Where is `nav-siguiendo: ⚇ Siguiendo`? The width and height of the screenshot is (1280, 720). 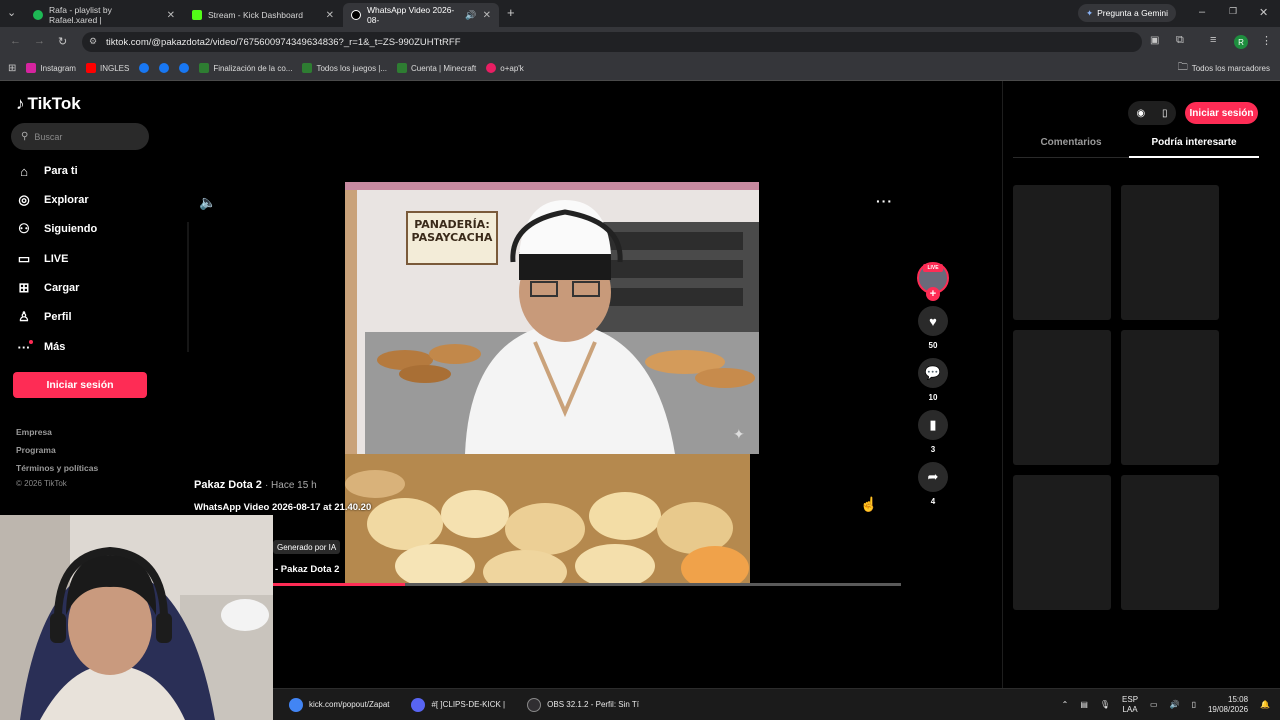 nav-siguiendo: ⚇ Siguiendo is located at coordinates (56, 229).